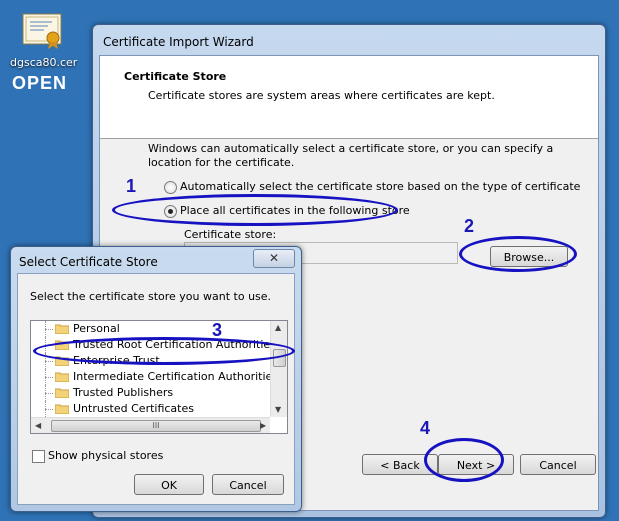 The image size is (619, 521). Describe the element at coordinates (178, 42) in the screenshot. I see `wizard-title: Certificate Import Wizard` at that location.